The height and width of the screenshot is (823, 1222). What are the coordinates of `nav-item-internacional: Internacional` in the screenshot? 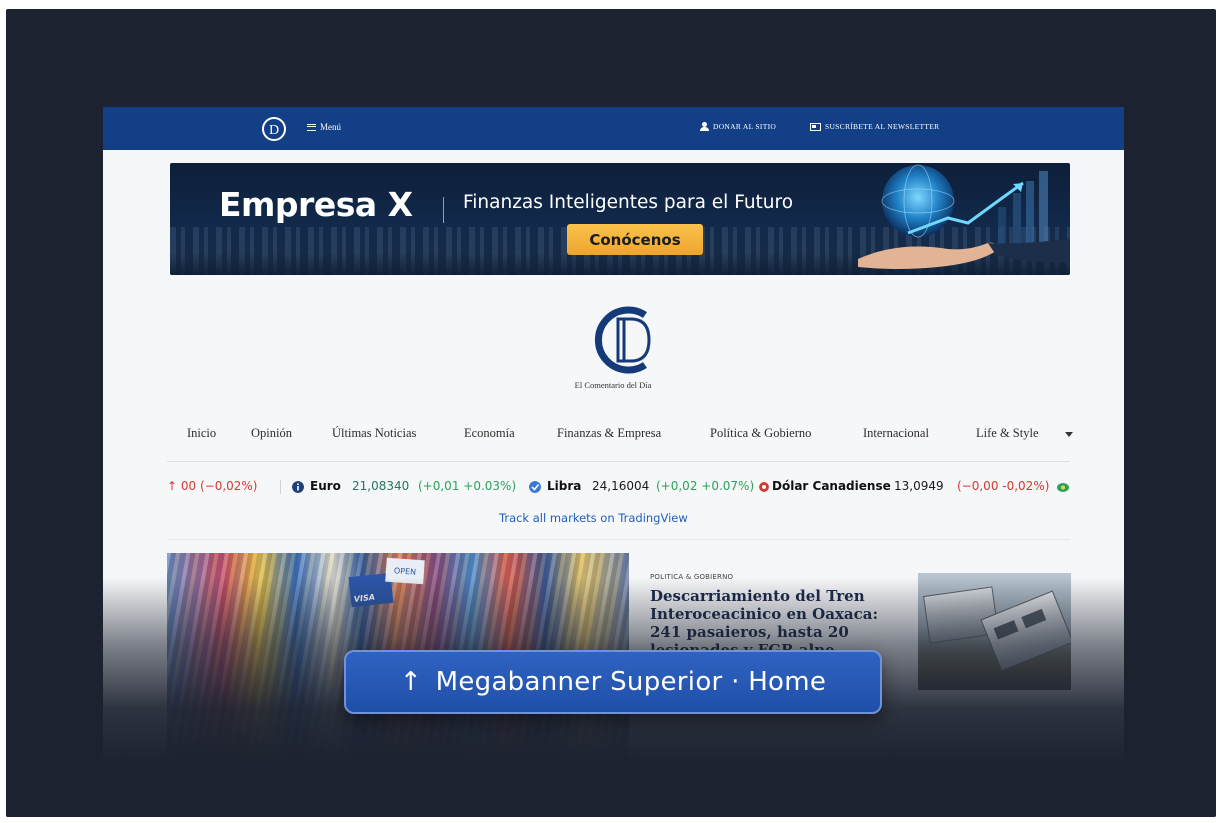 It's located at (896, 433).